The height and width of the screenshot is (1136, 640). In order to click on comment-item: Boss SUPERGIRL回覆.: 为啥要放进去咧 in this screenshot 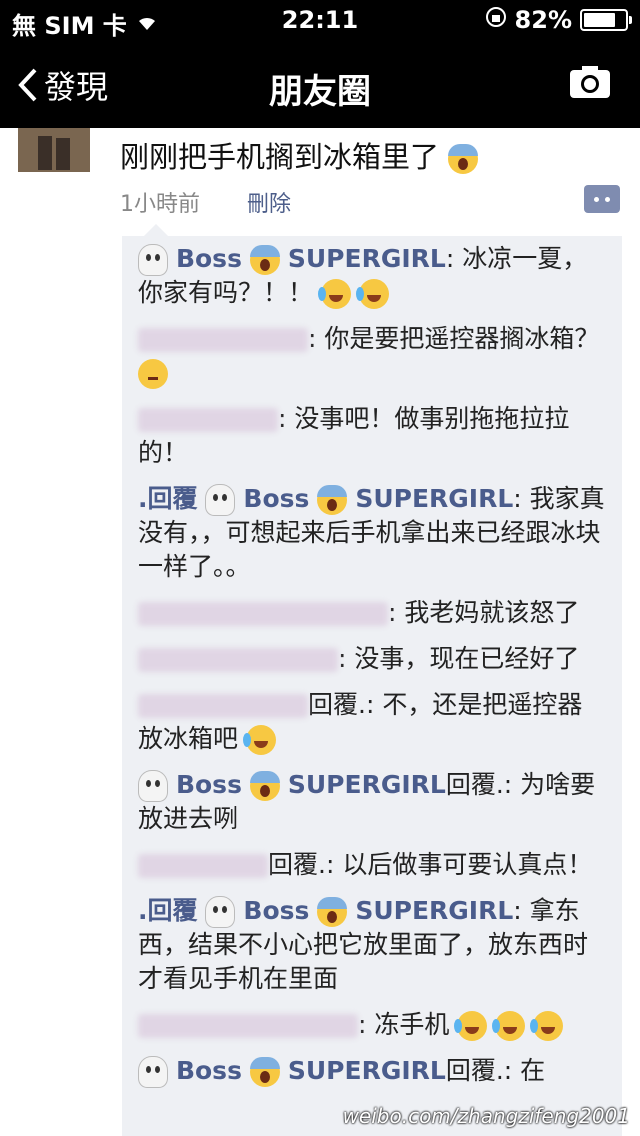, I will do `click(372, 802)`.